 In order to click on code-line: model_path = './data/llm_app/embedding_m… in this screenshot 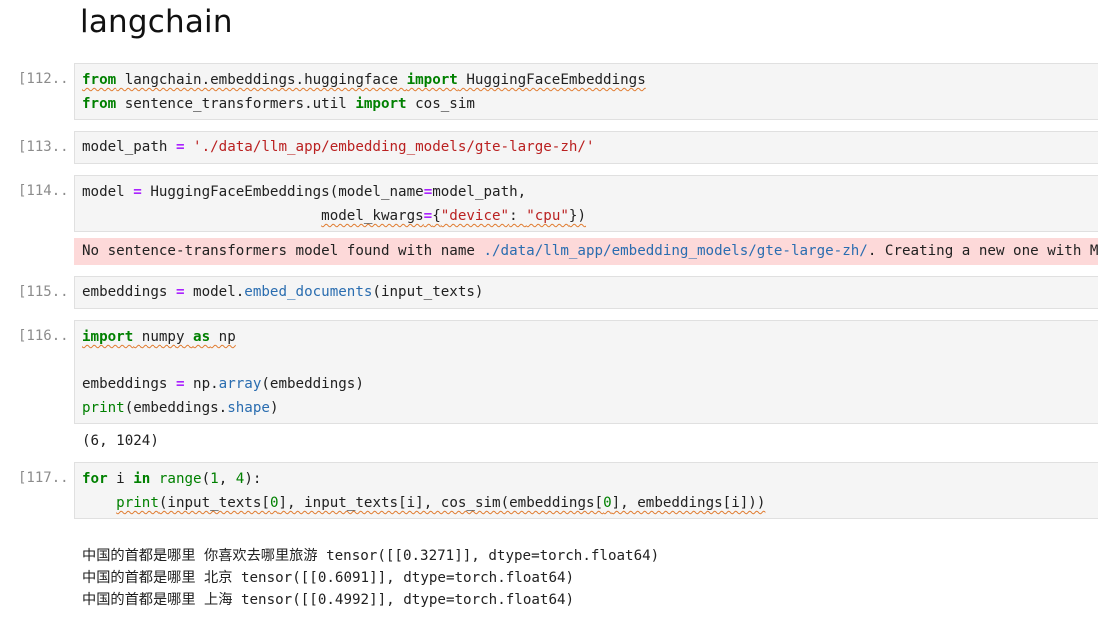, I will do `click(590, 147)`.